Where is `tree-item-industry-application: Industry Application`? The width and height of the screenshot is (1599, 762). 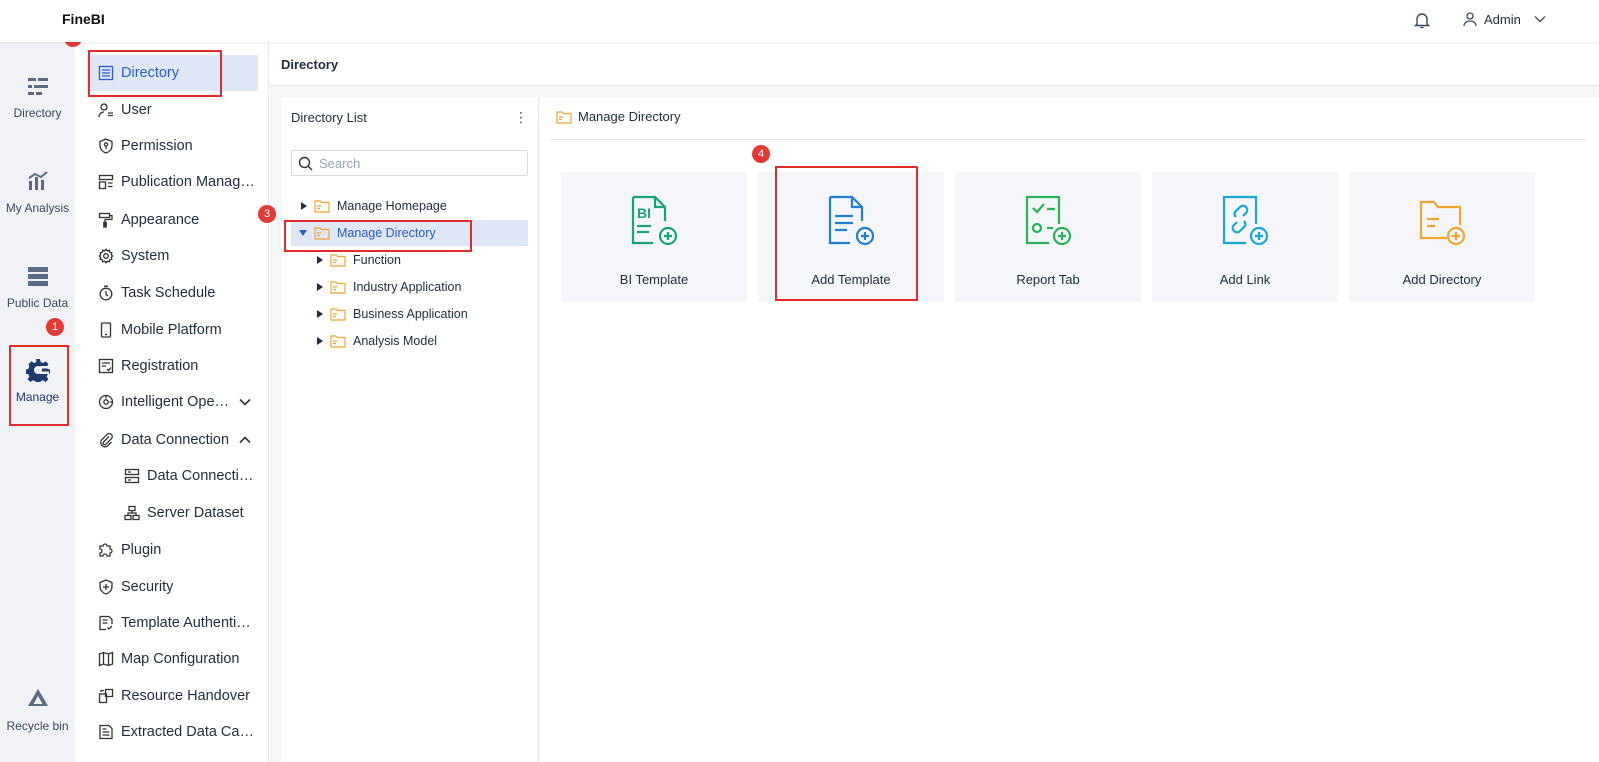 tree-item-industry-application: Industry Application is located at coordinates (389, 287).